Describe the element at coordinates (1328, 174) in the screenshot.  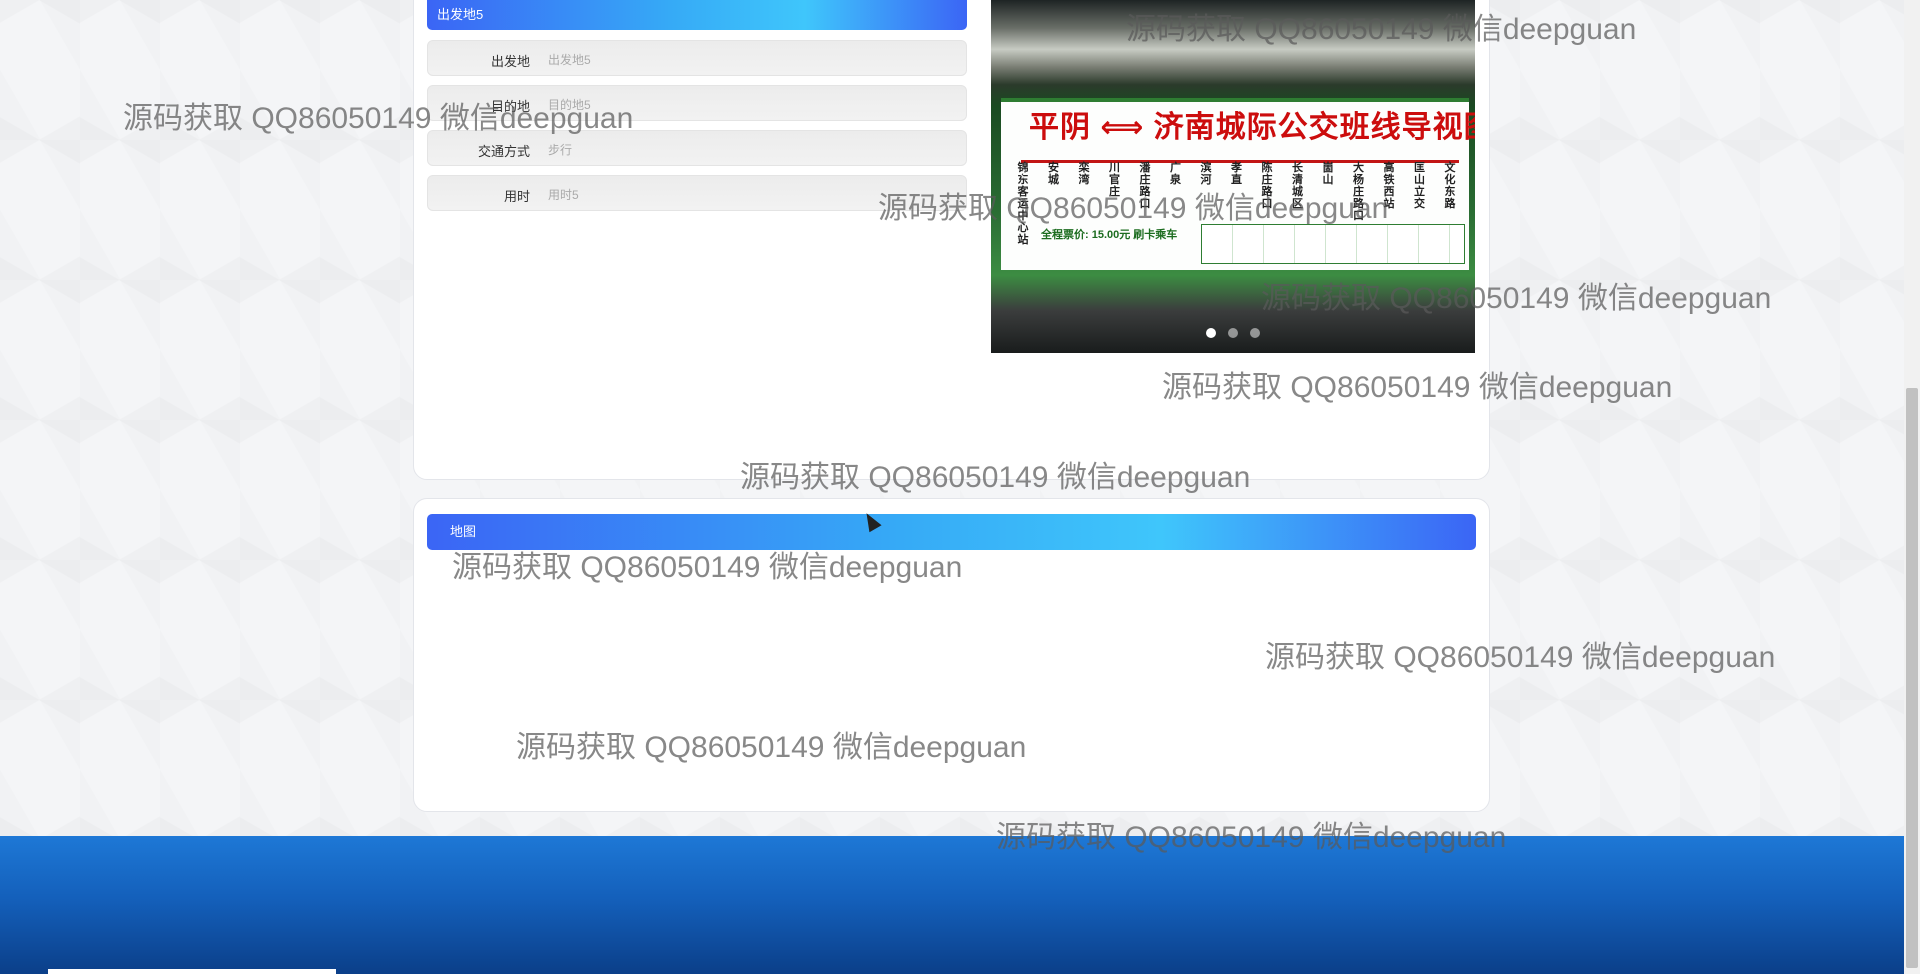
I see `stop-name: 崮山` at that location.